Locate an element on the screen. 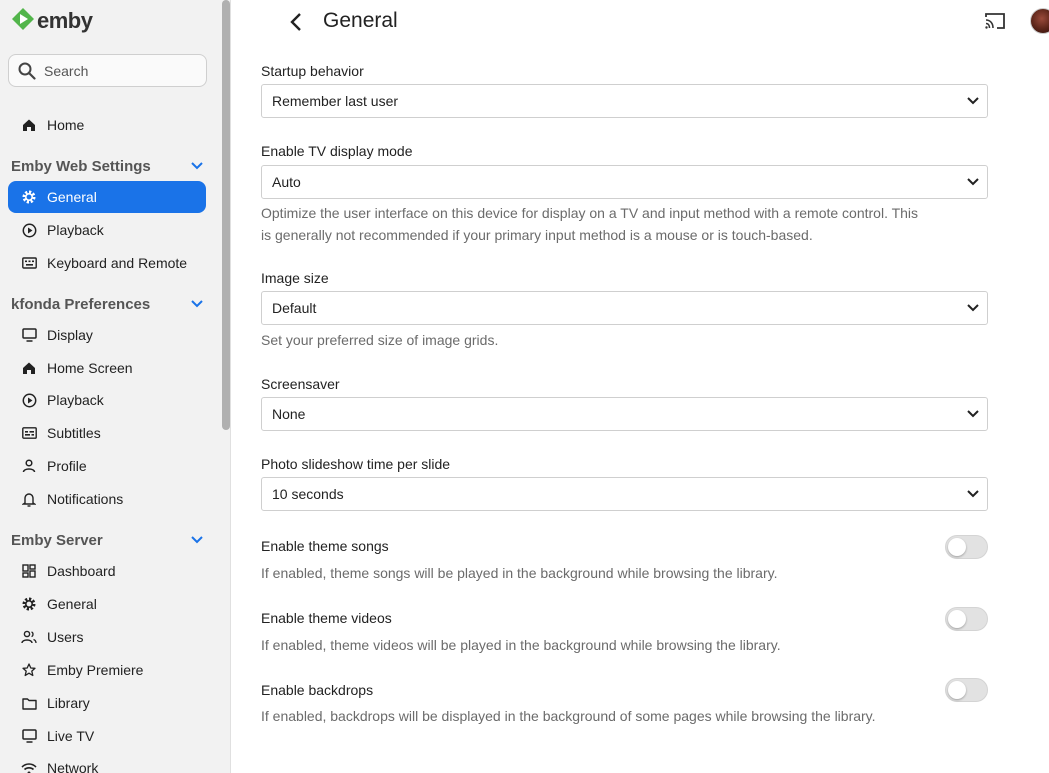 Image resolution: width=1049 pixels, height=773 pixels. users-icon is located at coordinates (29, 637).